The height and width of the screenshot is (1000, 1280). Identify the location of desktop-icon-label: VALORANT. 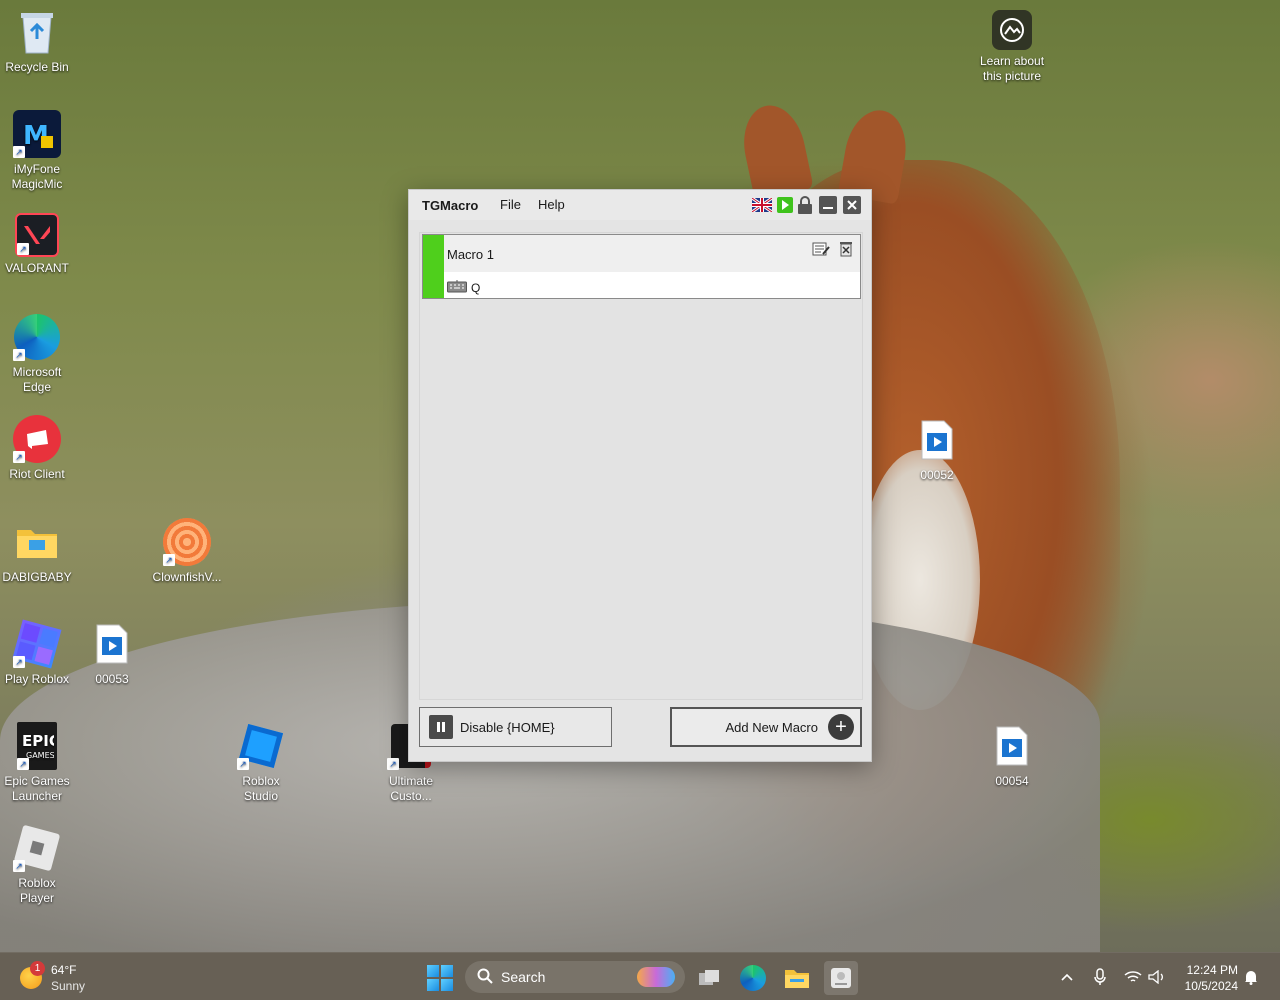
(37, 268).